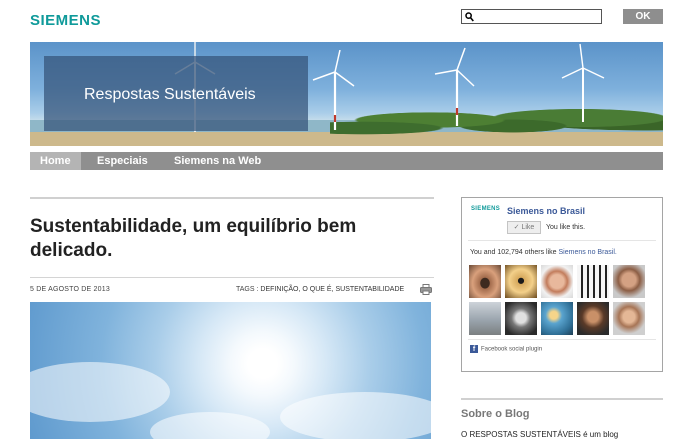 This screenshot has height=439, width=685. Describe the element at coordinates (513, 252) in the screenshot. I see `like-count-text: You and 102,794 others like` at that location.